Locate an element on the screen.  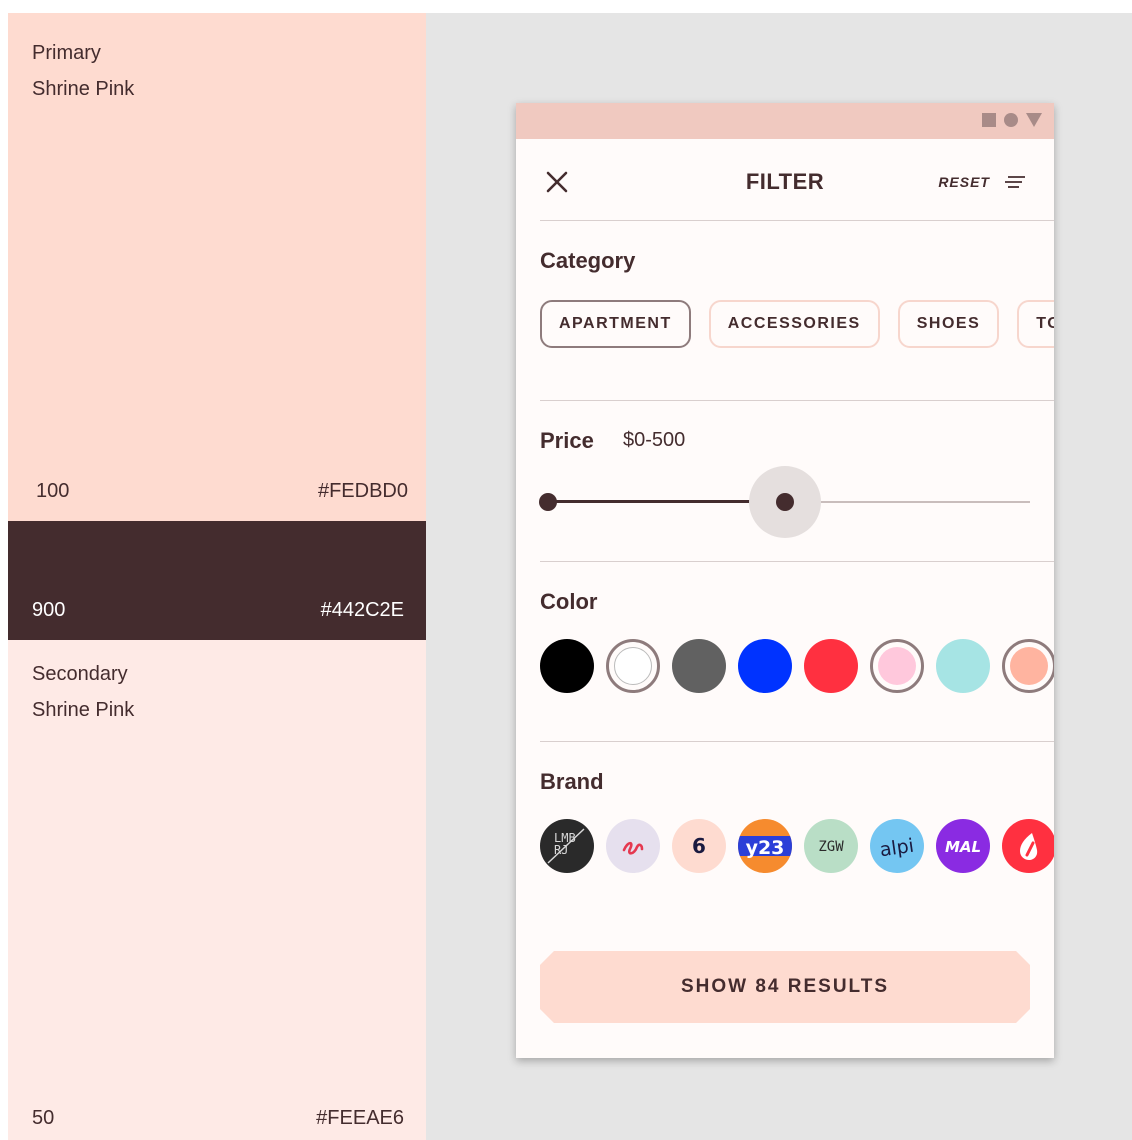
brand-y23: y23 is located at coordinates (765, 846).